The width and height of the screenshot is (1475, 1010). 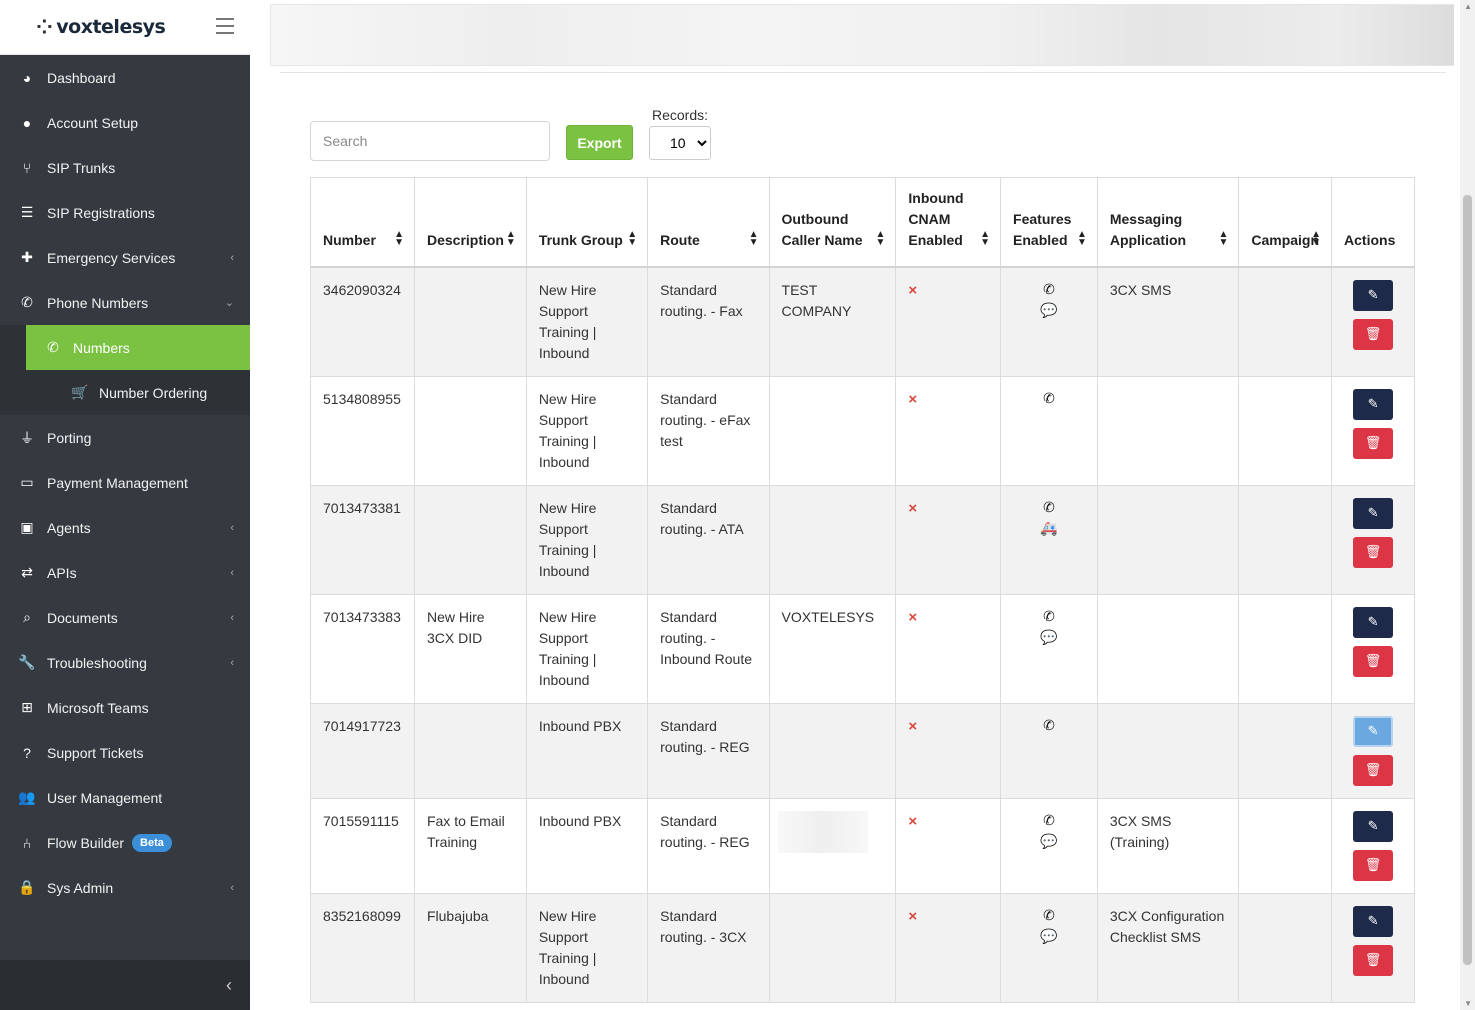 What do you see at coordinates (138, 392) in the screenshot?
I see `sidebar-subitem-number-ordering: 🛒 Number Ordering` at bounding box center [138, 392].